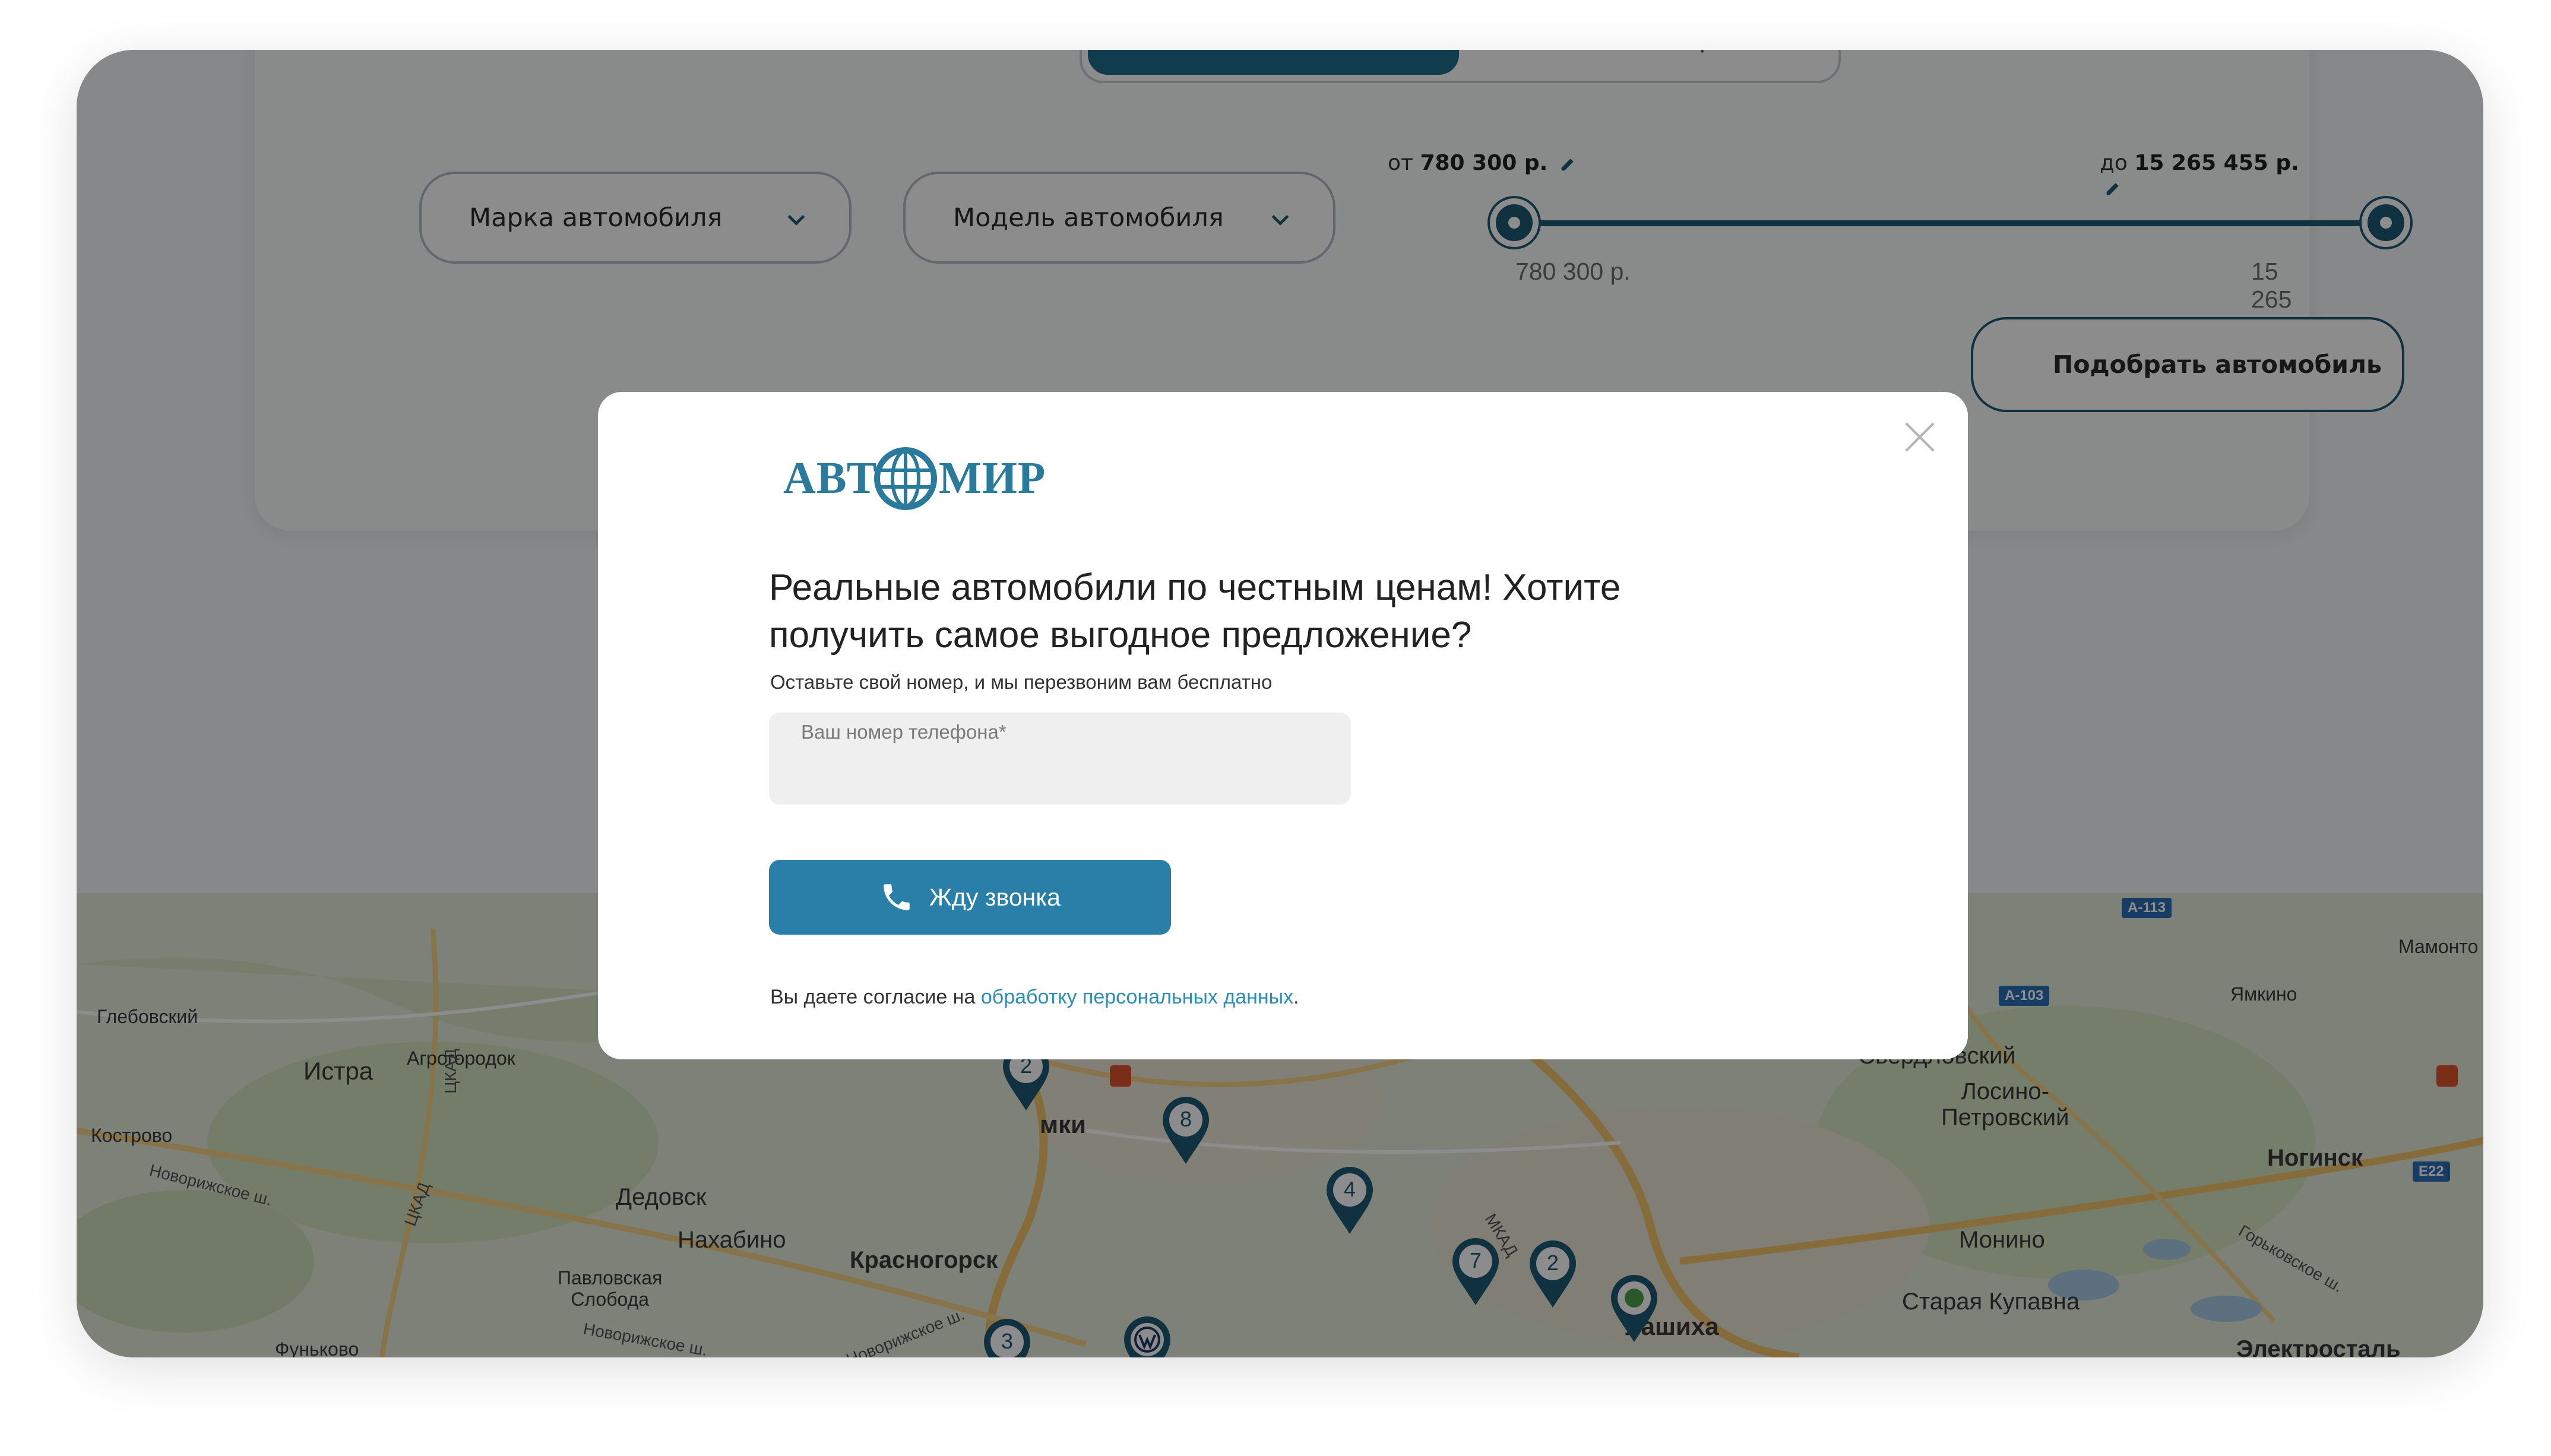 Image resolution: width=2551 pixels, height=1456 pixels. Describe the element at coordinates (1920, 437) in the screenshot. I see `close-icon` at that location.